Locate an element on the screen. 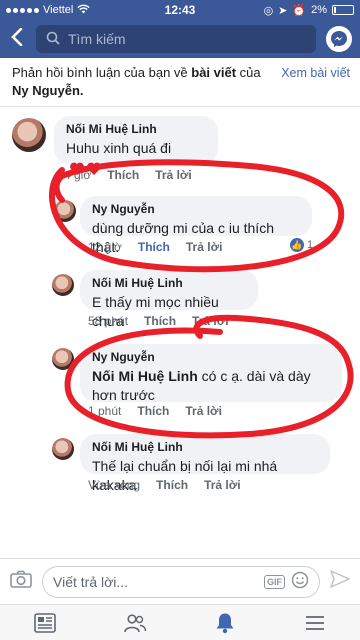  view-post-link: Xem bài viết is located at coordinates (315, 73).